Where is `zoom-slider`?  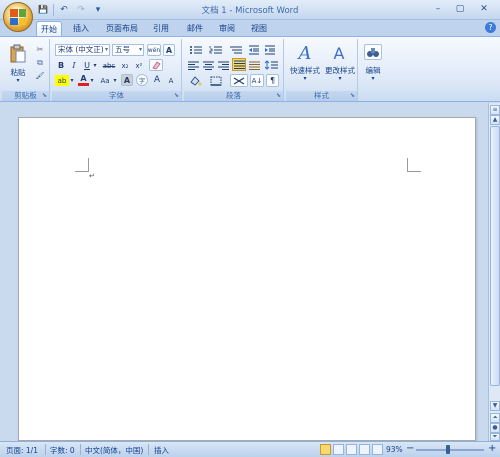 zoom-slider is located at coordinates (450, 450).